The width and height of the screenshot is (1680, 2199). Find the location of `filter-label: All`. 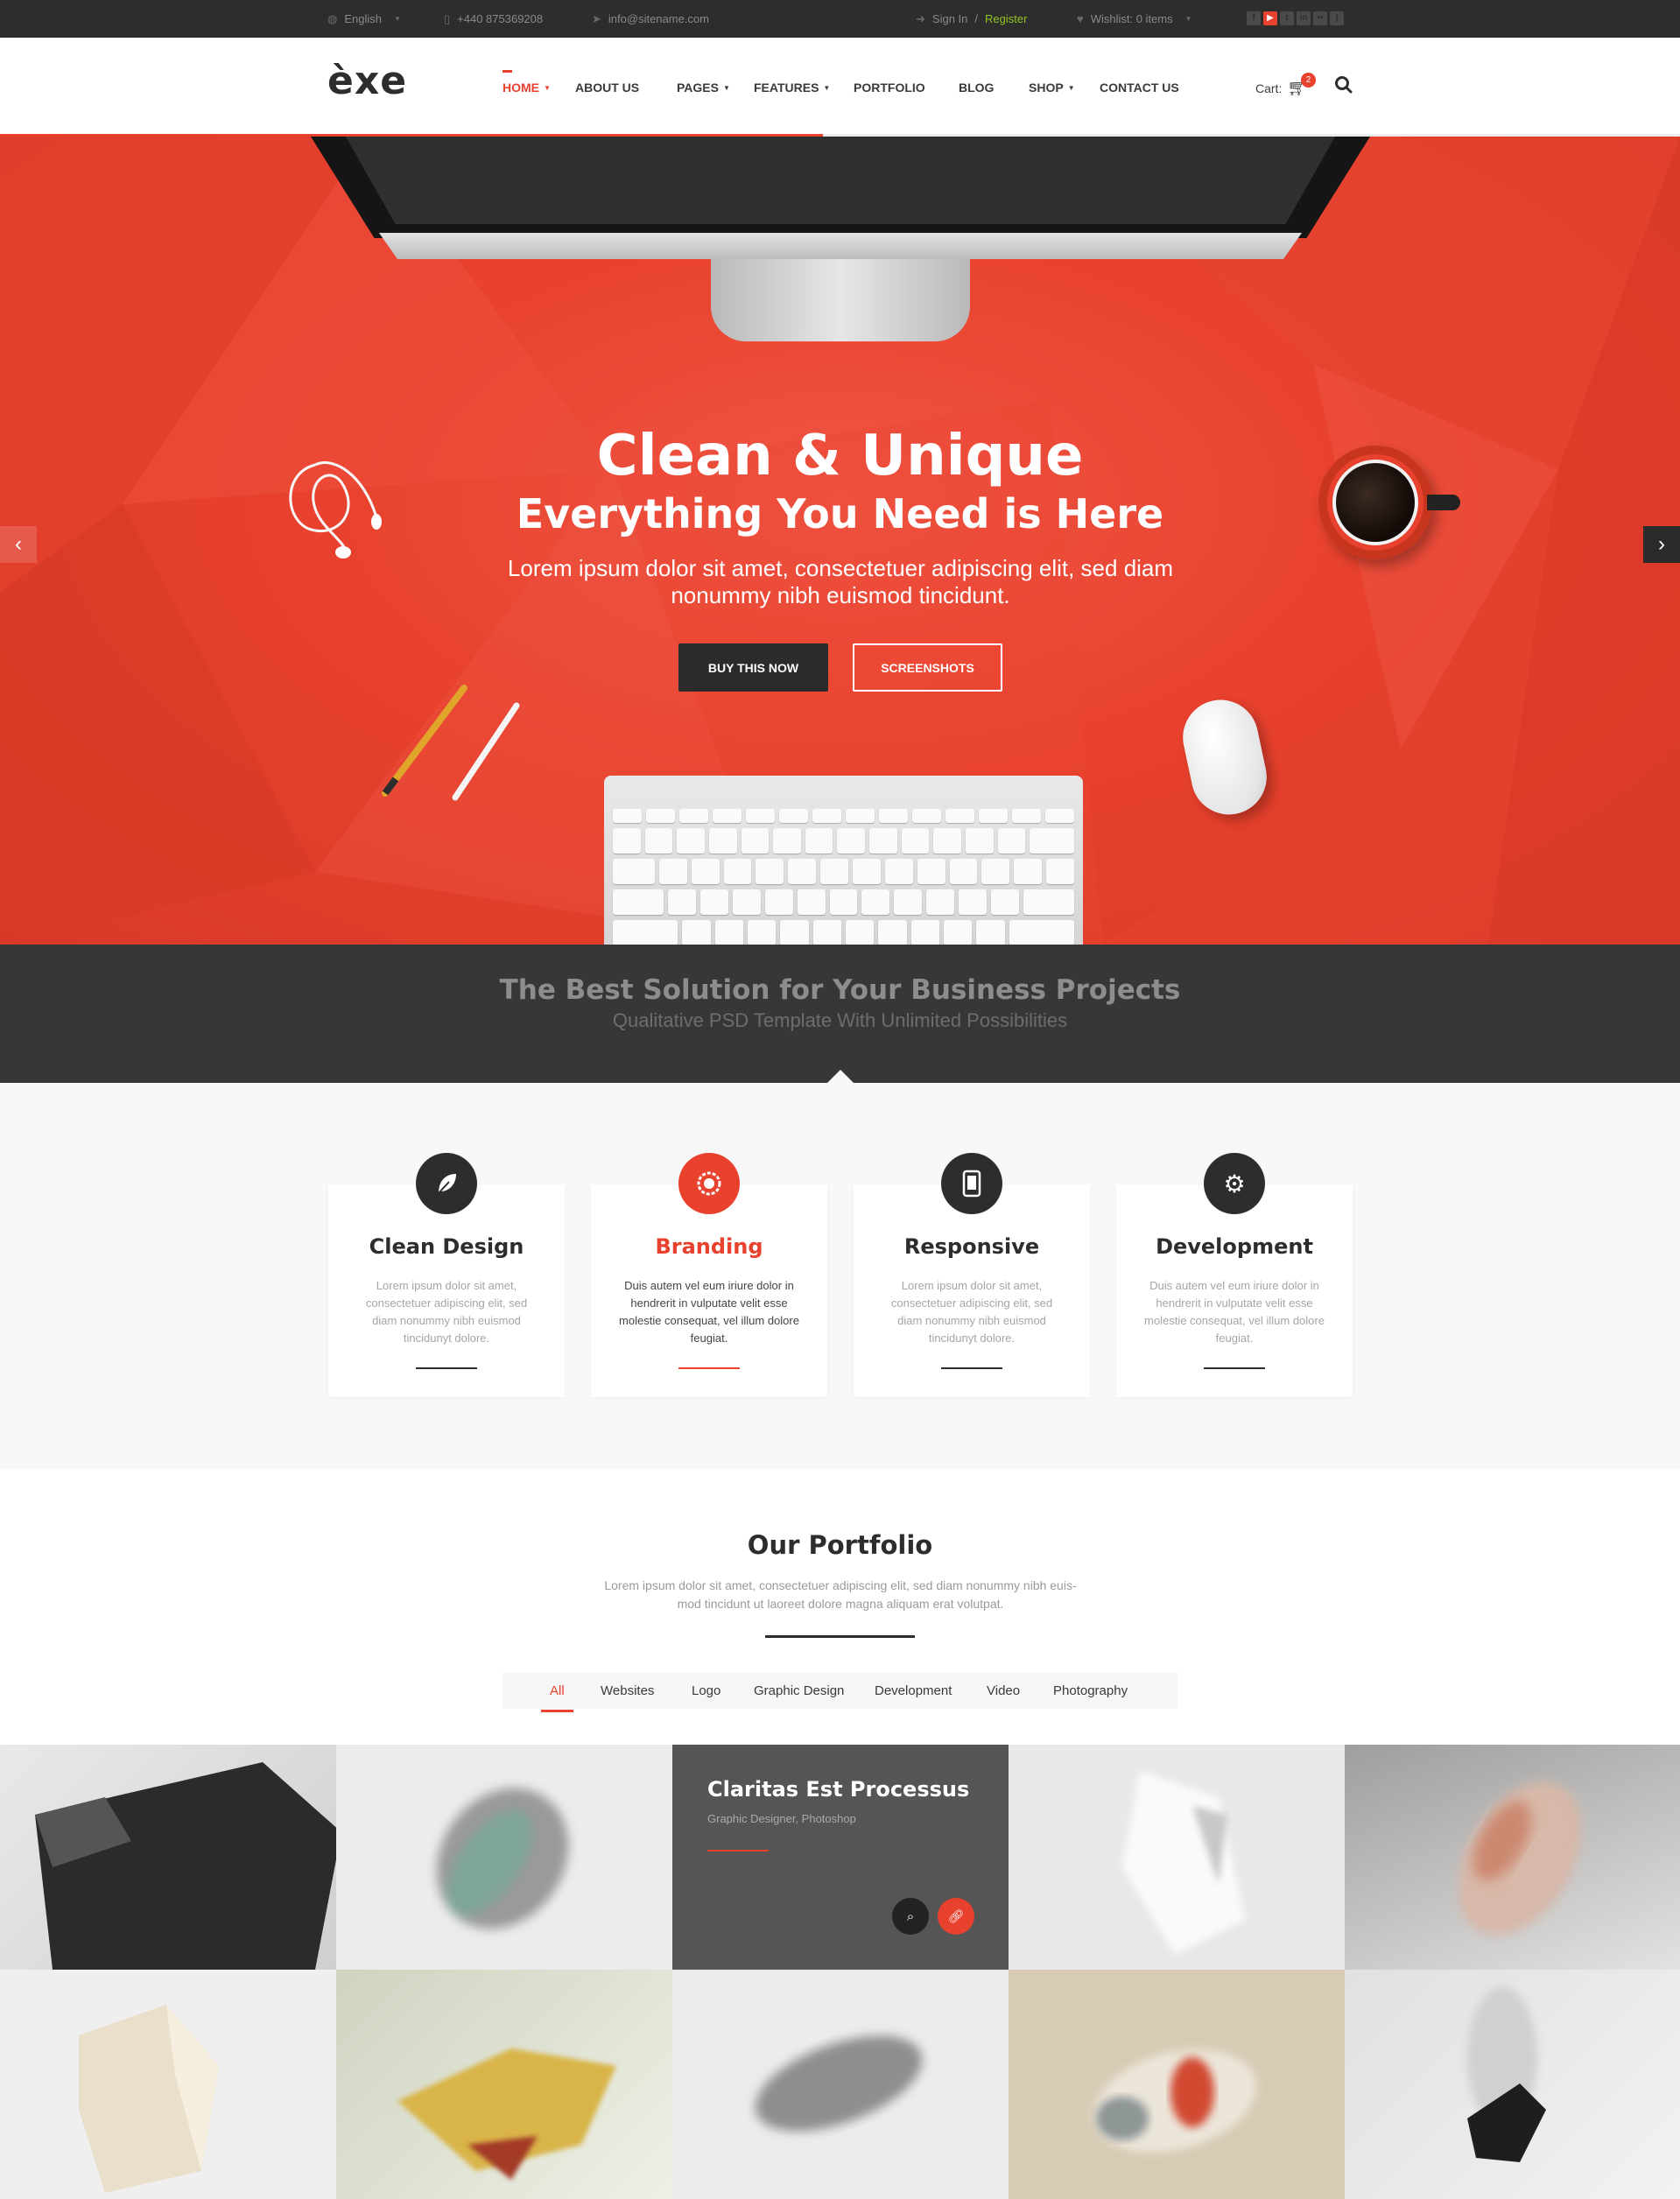

filter-label: All is located at coordinates (557, 1690).